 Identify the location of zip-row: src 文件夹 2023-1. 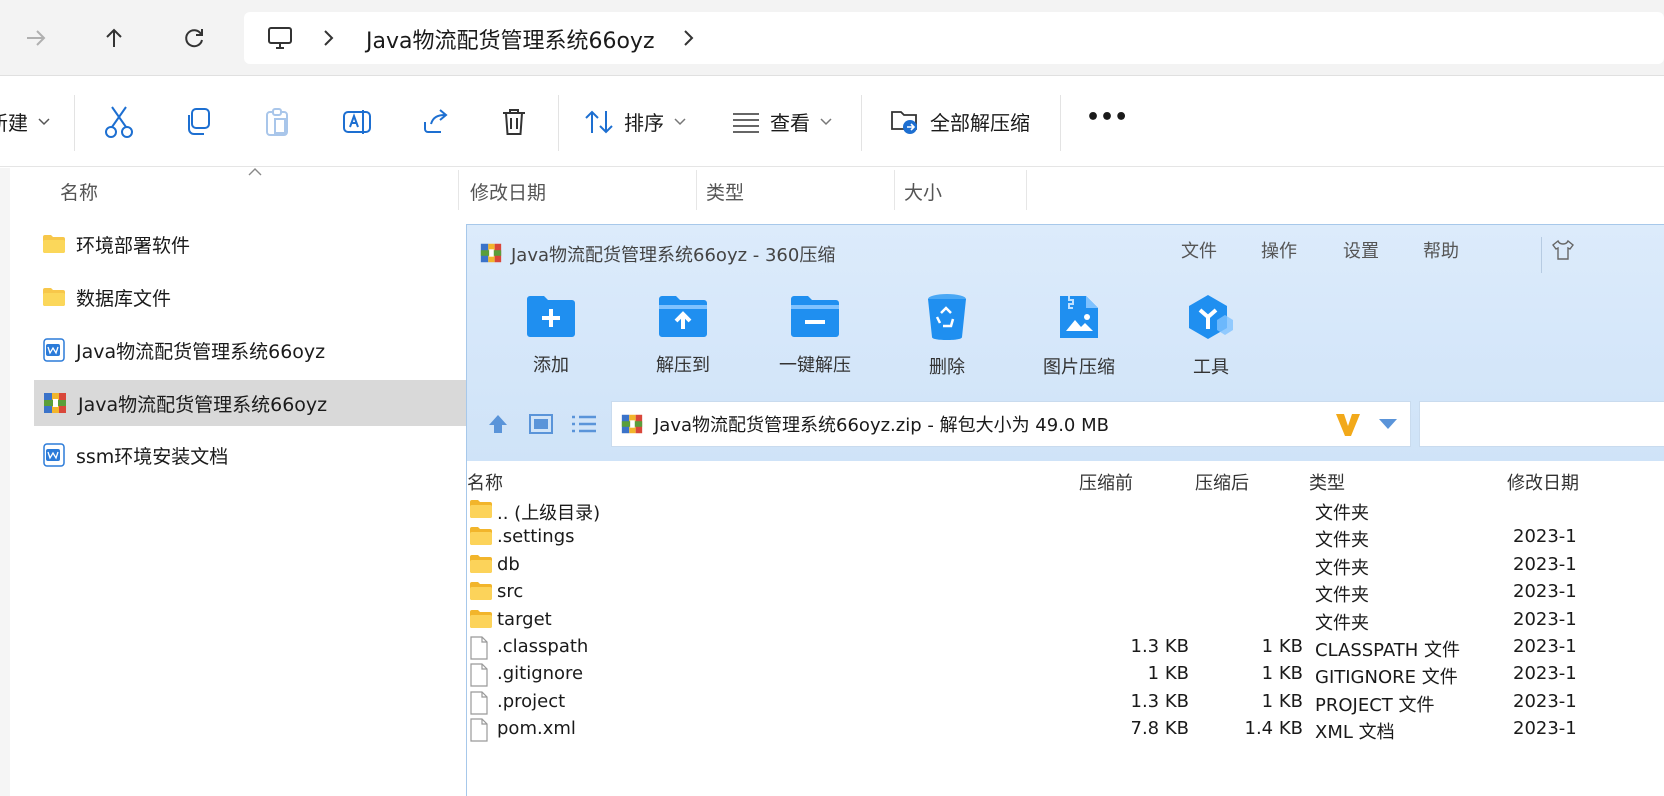
(1065, 592).